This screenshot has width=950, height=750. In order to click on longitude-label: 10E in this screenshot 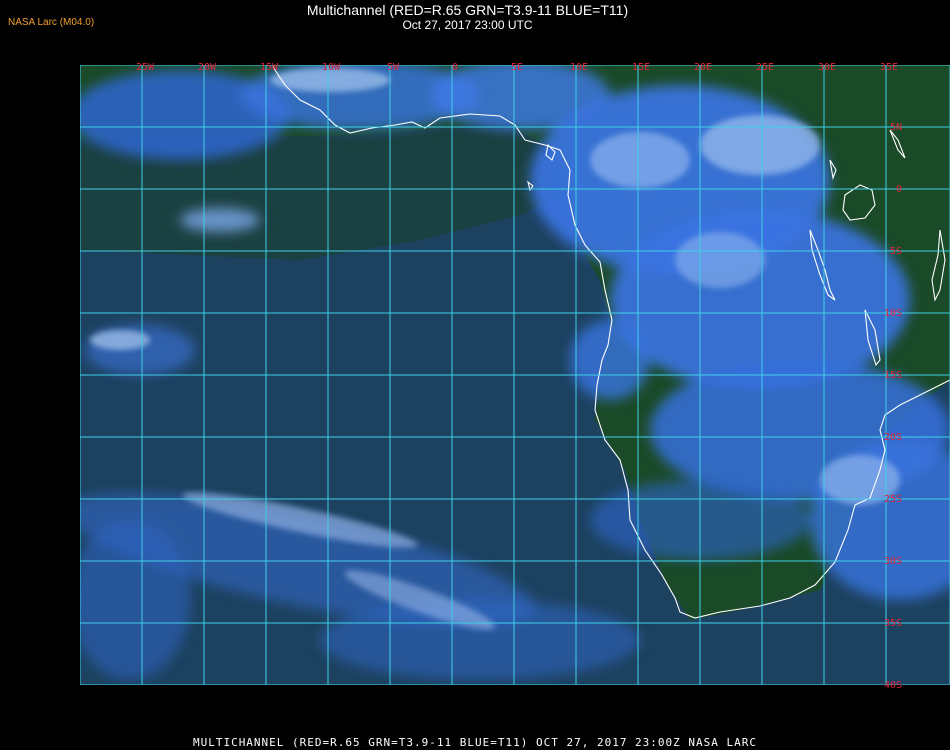, I will do `click(579, 67)`.